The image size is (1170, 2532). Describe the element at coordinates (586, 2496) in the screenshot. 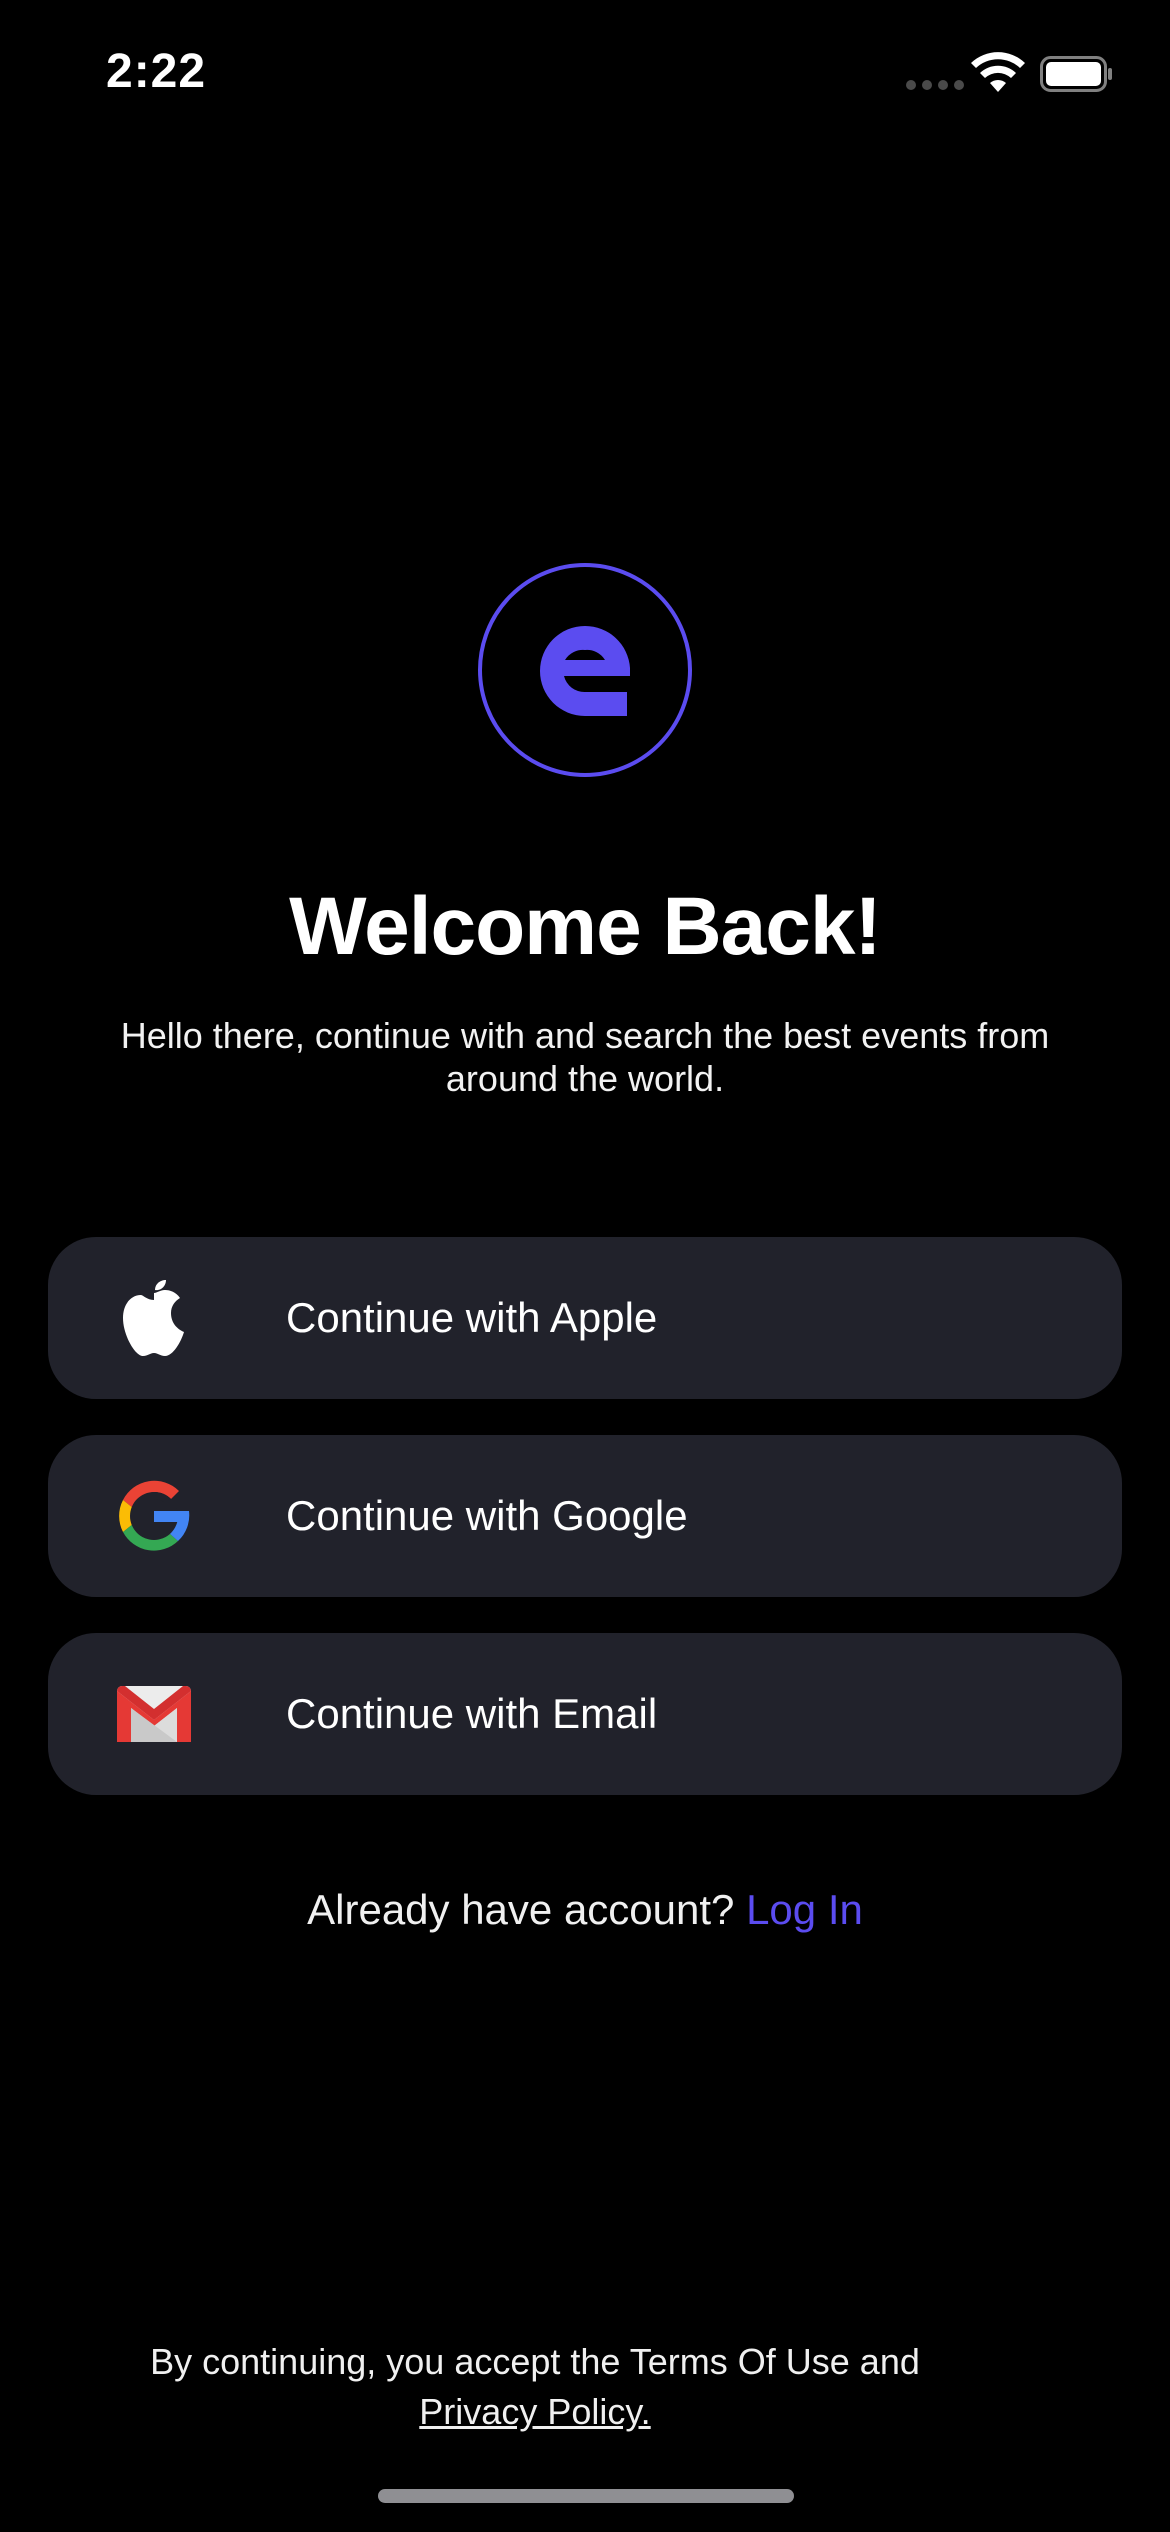

I see `home-indicator` at that location.